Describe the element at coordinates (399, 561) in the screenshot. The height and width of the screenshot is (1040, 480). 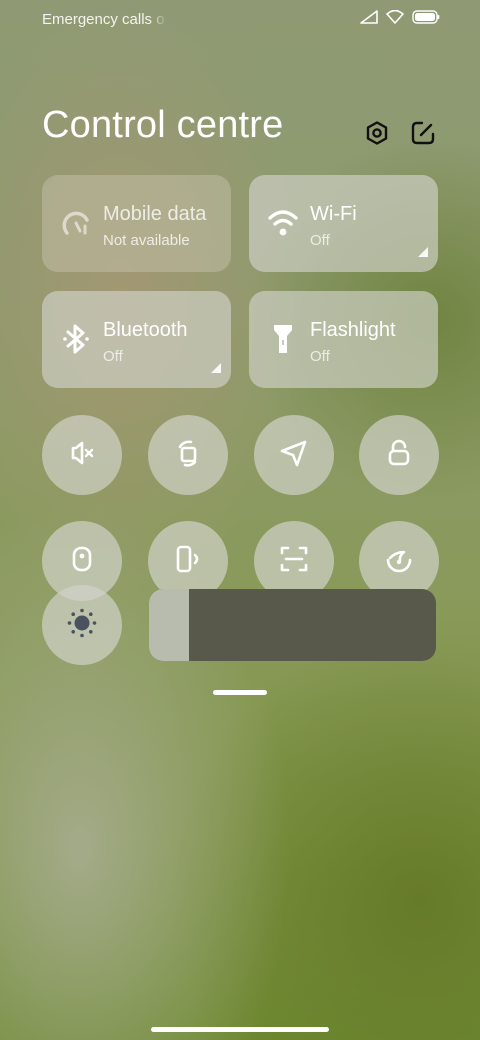
I see `reading-mode-icon` at that location.